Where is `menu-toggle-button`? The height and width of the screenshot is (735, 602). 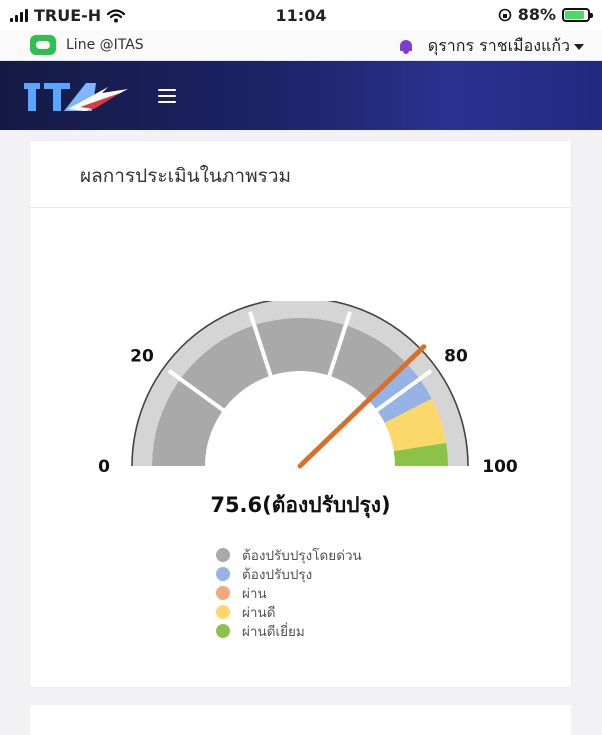 menu-toggle-button is located at coordinates (167, 96).